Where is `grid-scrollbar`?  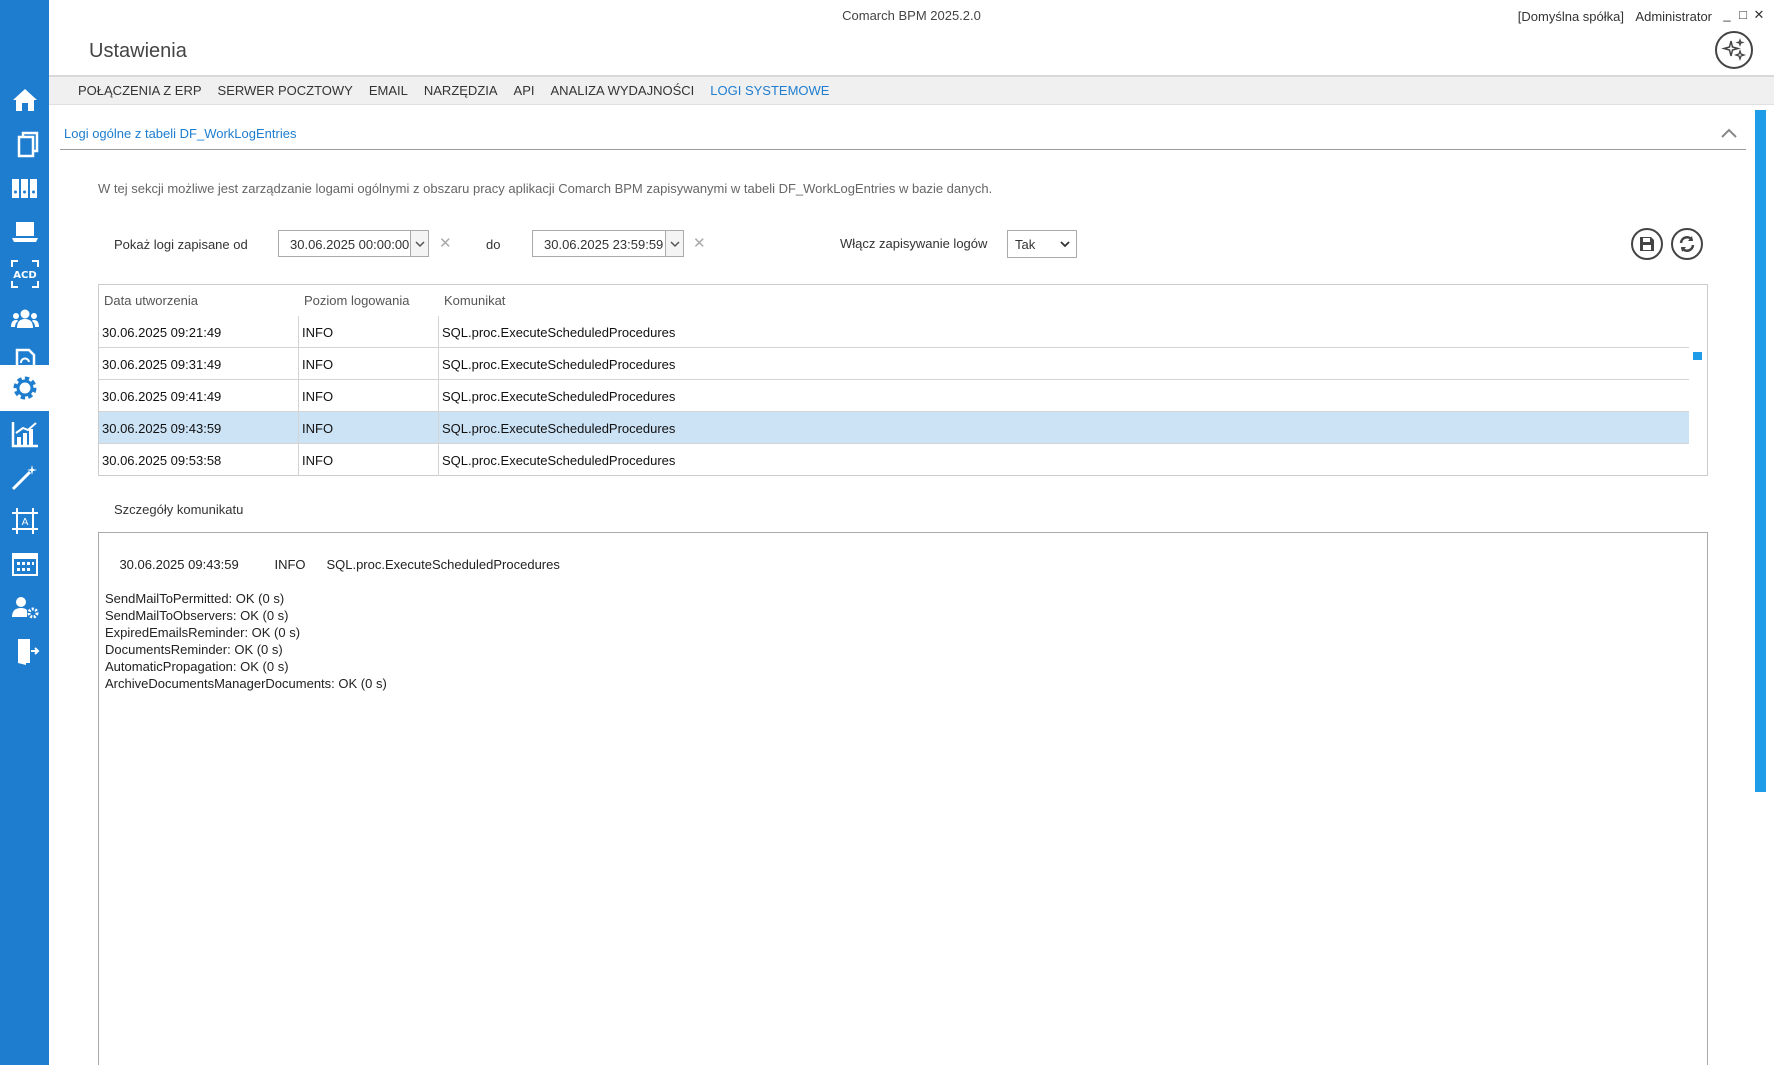
grid-scrollbar is located at coordinates (1698, 396).